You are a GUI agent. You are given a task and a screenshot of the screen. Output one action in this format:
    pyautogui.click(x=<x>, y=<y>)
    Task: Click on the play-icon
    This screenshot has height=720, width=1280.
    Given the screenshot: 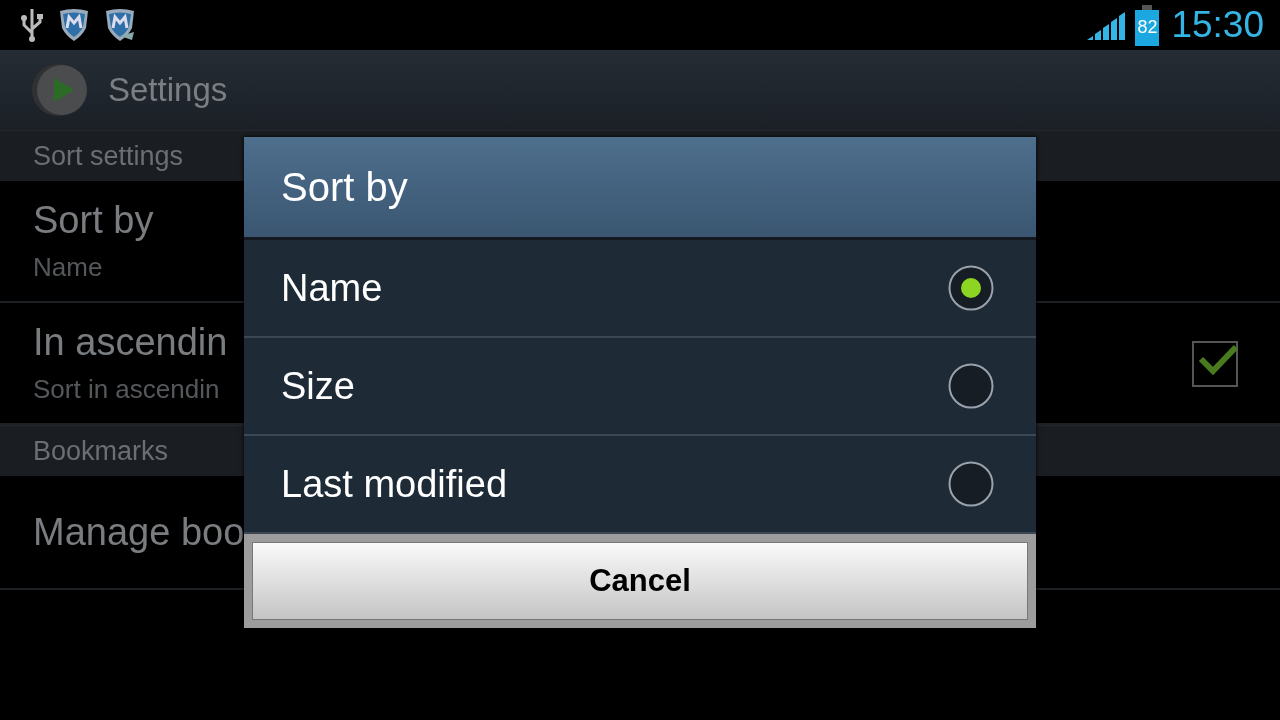 What is the action you would take?
    pyautogui.click(x=60, y=90)
    